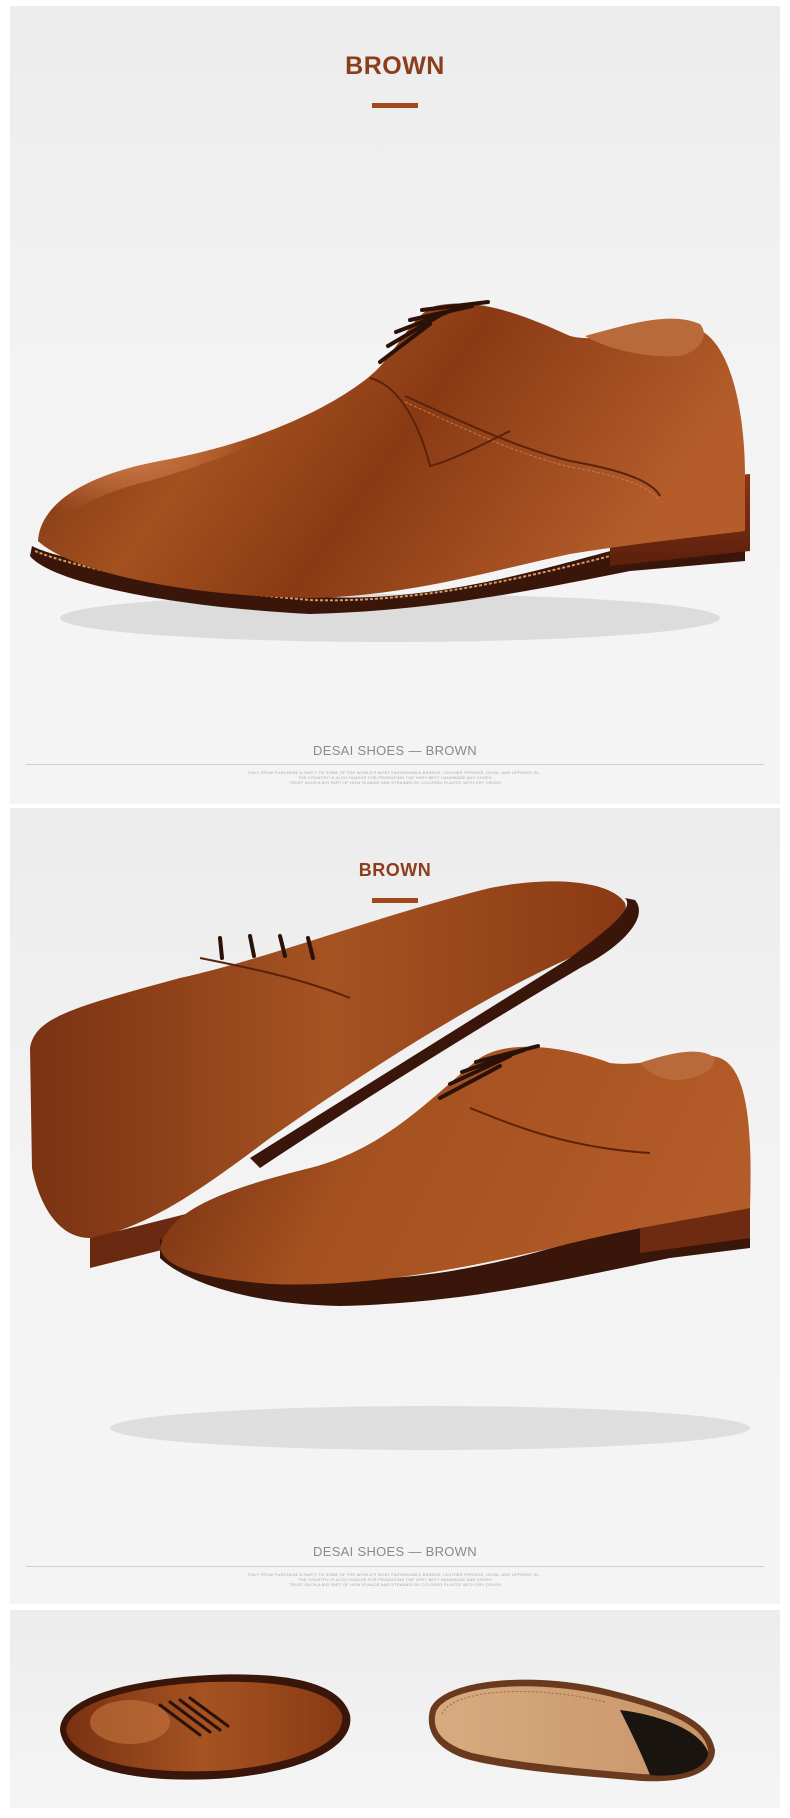  I want to click on product-panel-details, so click(395, 1709).